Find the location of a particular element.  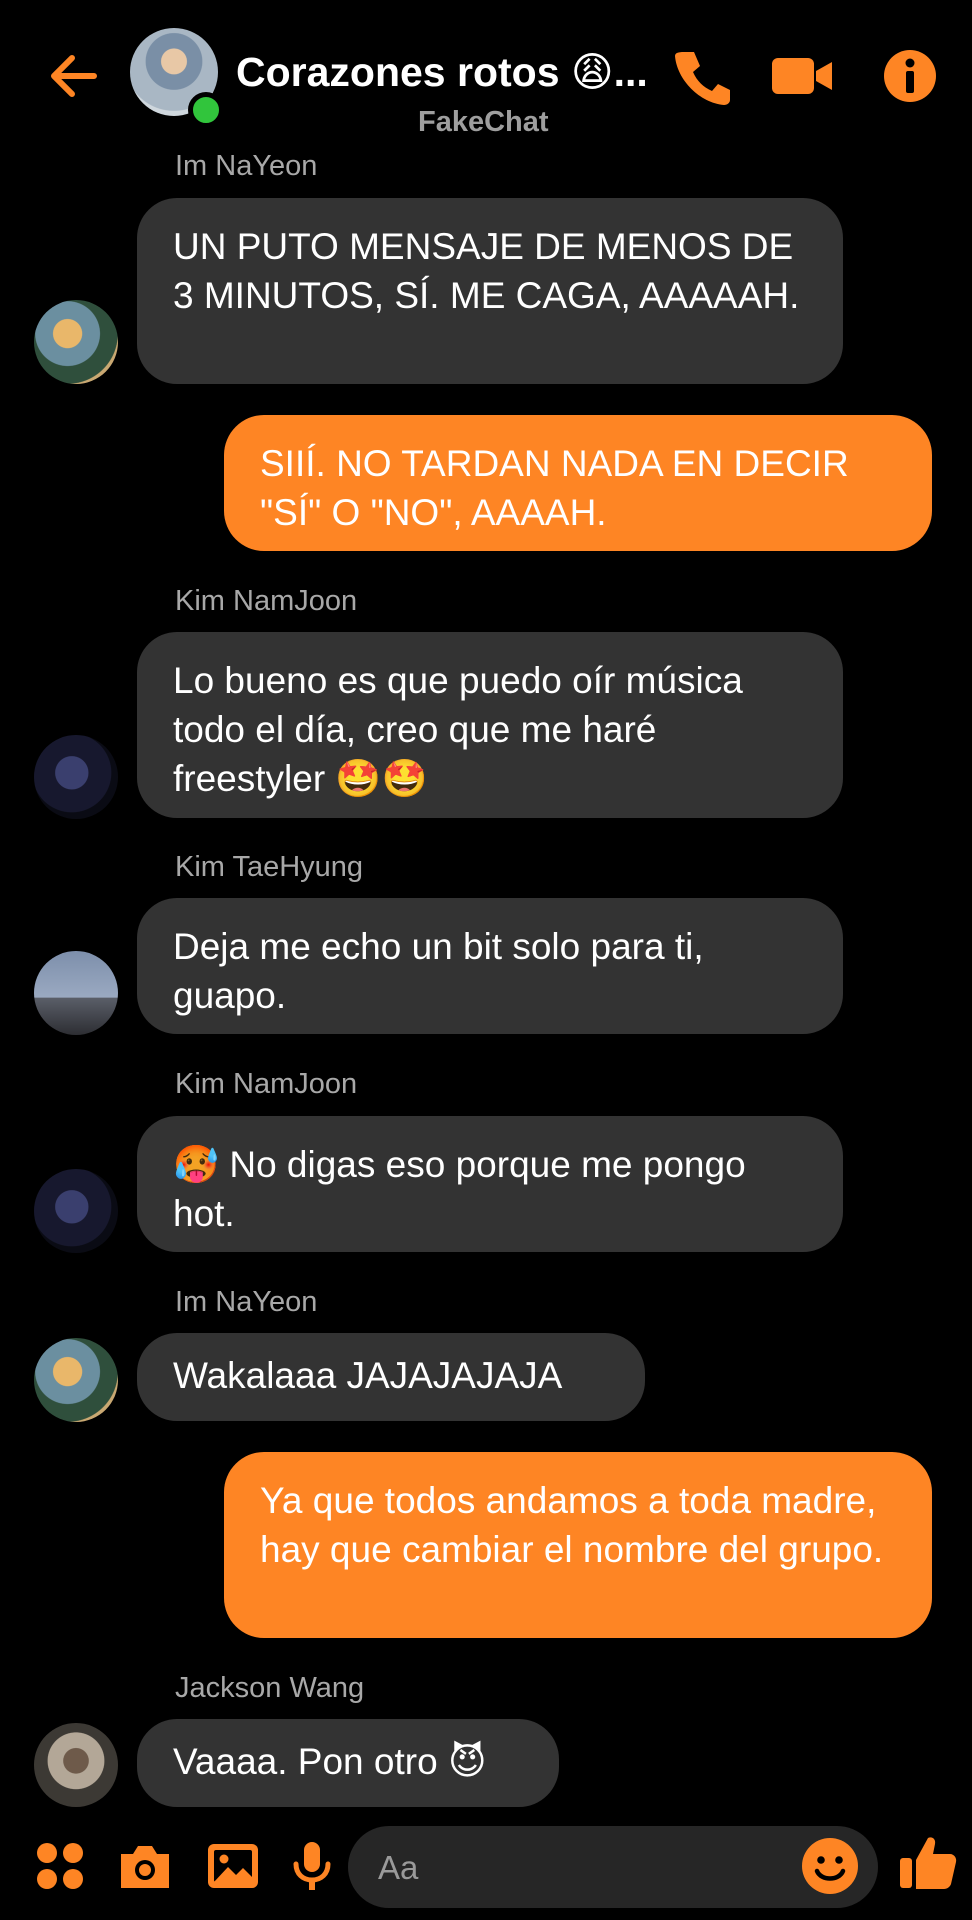

gallery-icon is located at coordinates (233, 1866).